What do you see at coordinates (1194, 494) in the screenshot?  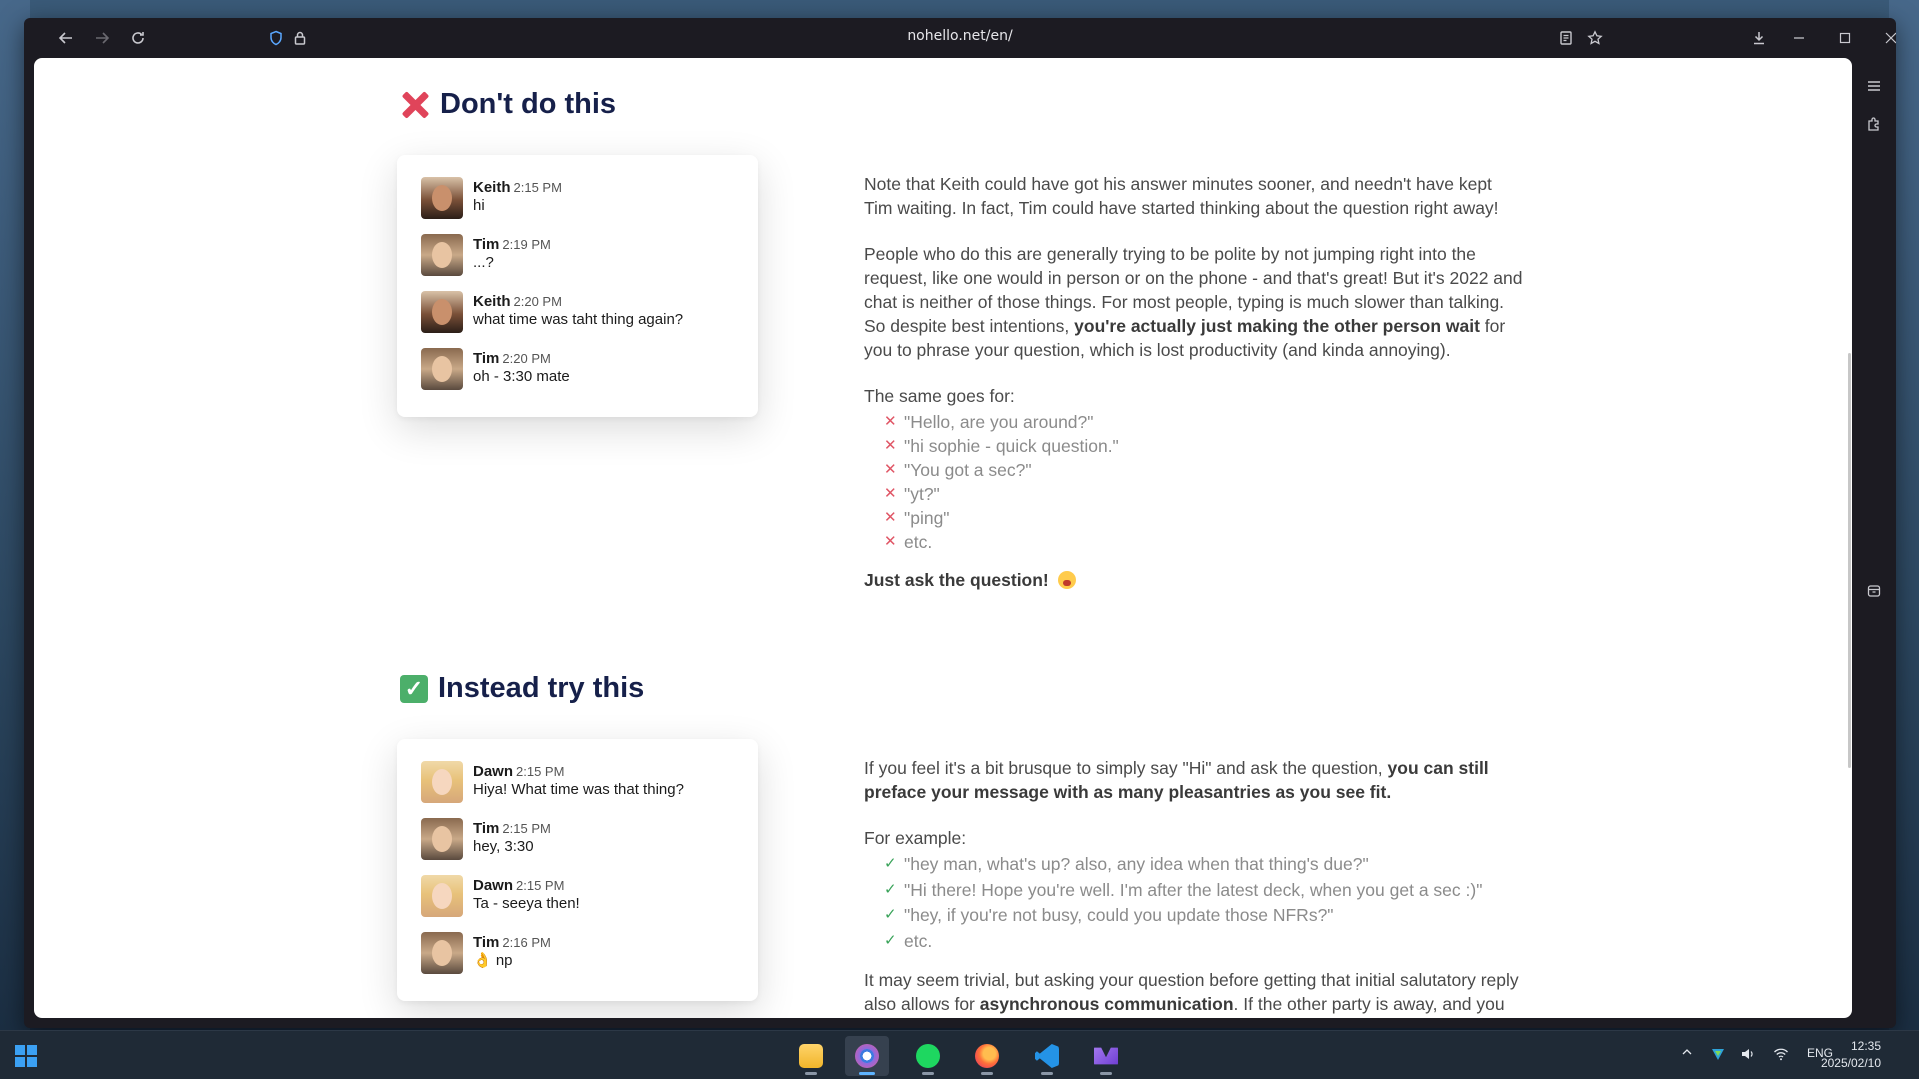 I see `list-item: ✕ "yt?"` at bounding box center [1194, 494].